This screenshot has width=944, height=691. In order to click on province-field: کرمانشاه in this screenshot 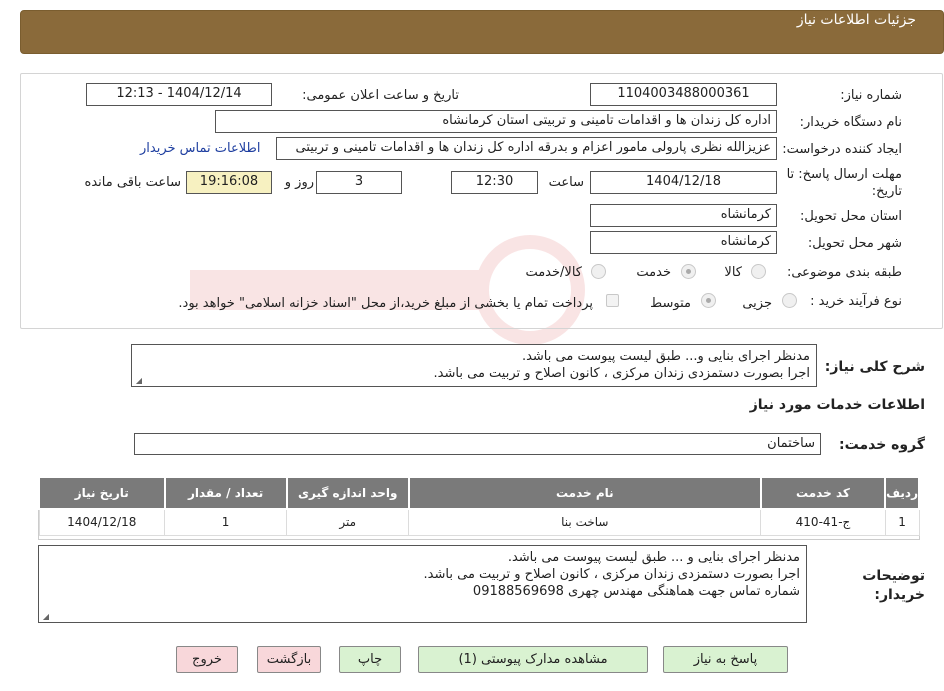, I will do `click(683, 215)`.